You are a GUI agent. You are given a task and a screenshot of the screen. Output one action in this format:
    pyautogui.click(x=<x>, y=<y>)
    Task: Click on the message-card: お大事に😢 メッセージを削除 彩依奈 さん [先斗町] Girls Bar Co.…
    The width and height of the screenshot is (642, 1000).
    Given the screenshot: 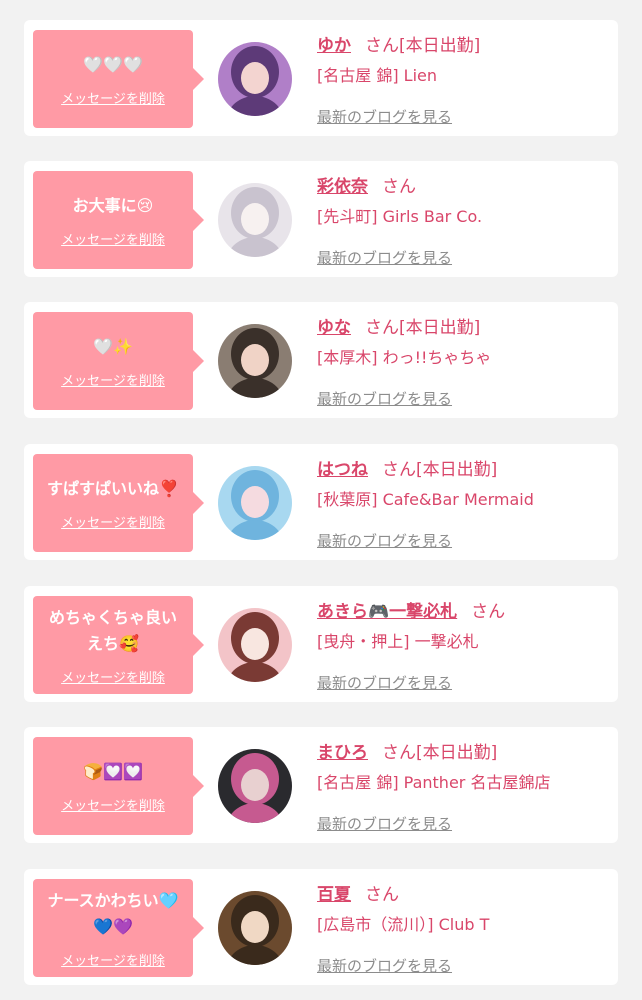 What is the action you would take?
    pyautogui.click(x=321, y=219)
    